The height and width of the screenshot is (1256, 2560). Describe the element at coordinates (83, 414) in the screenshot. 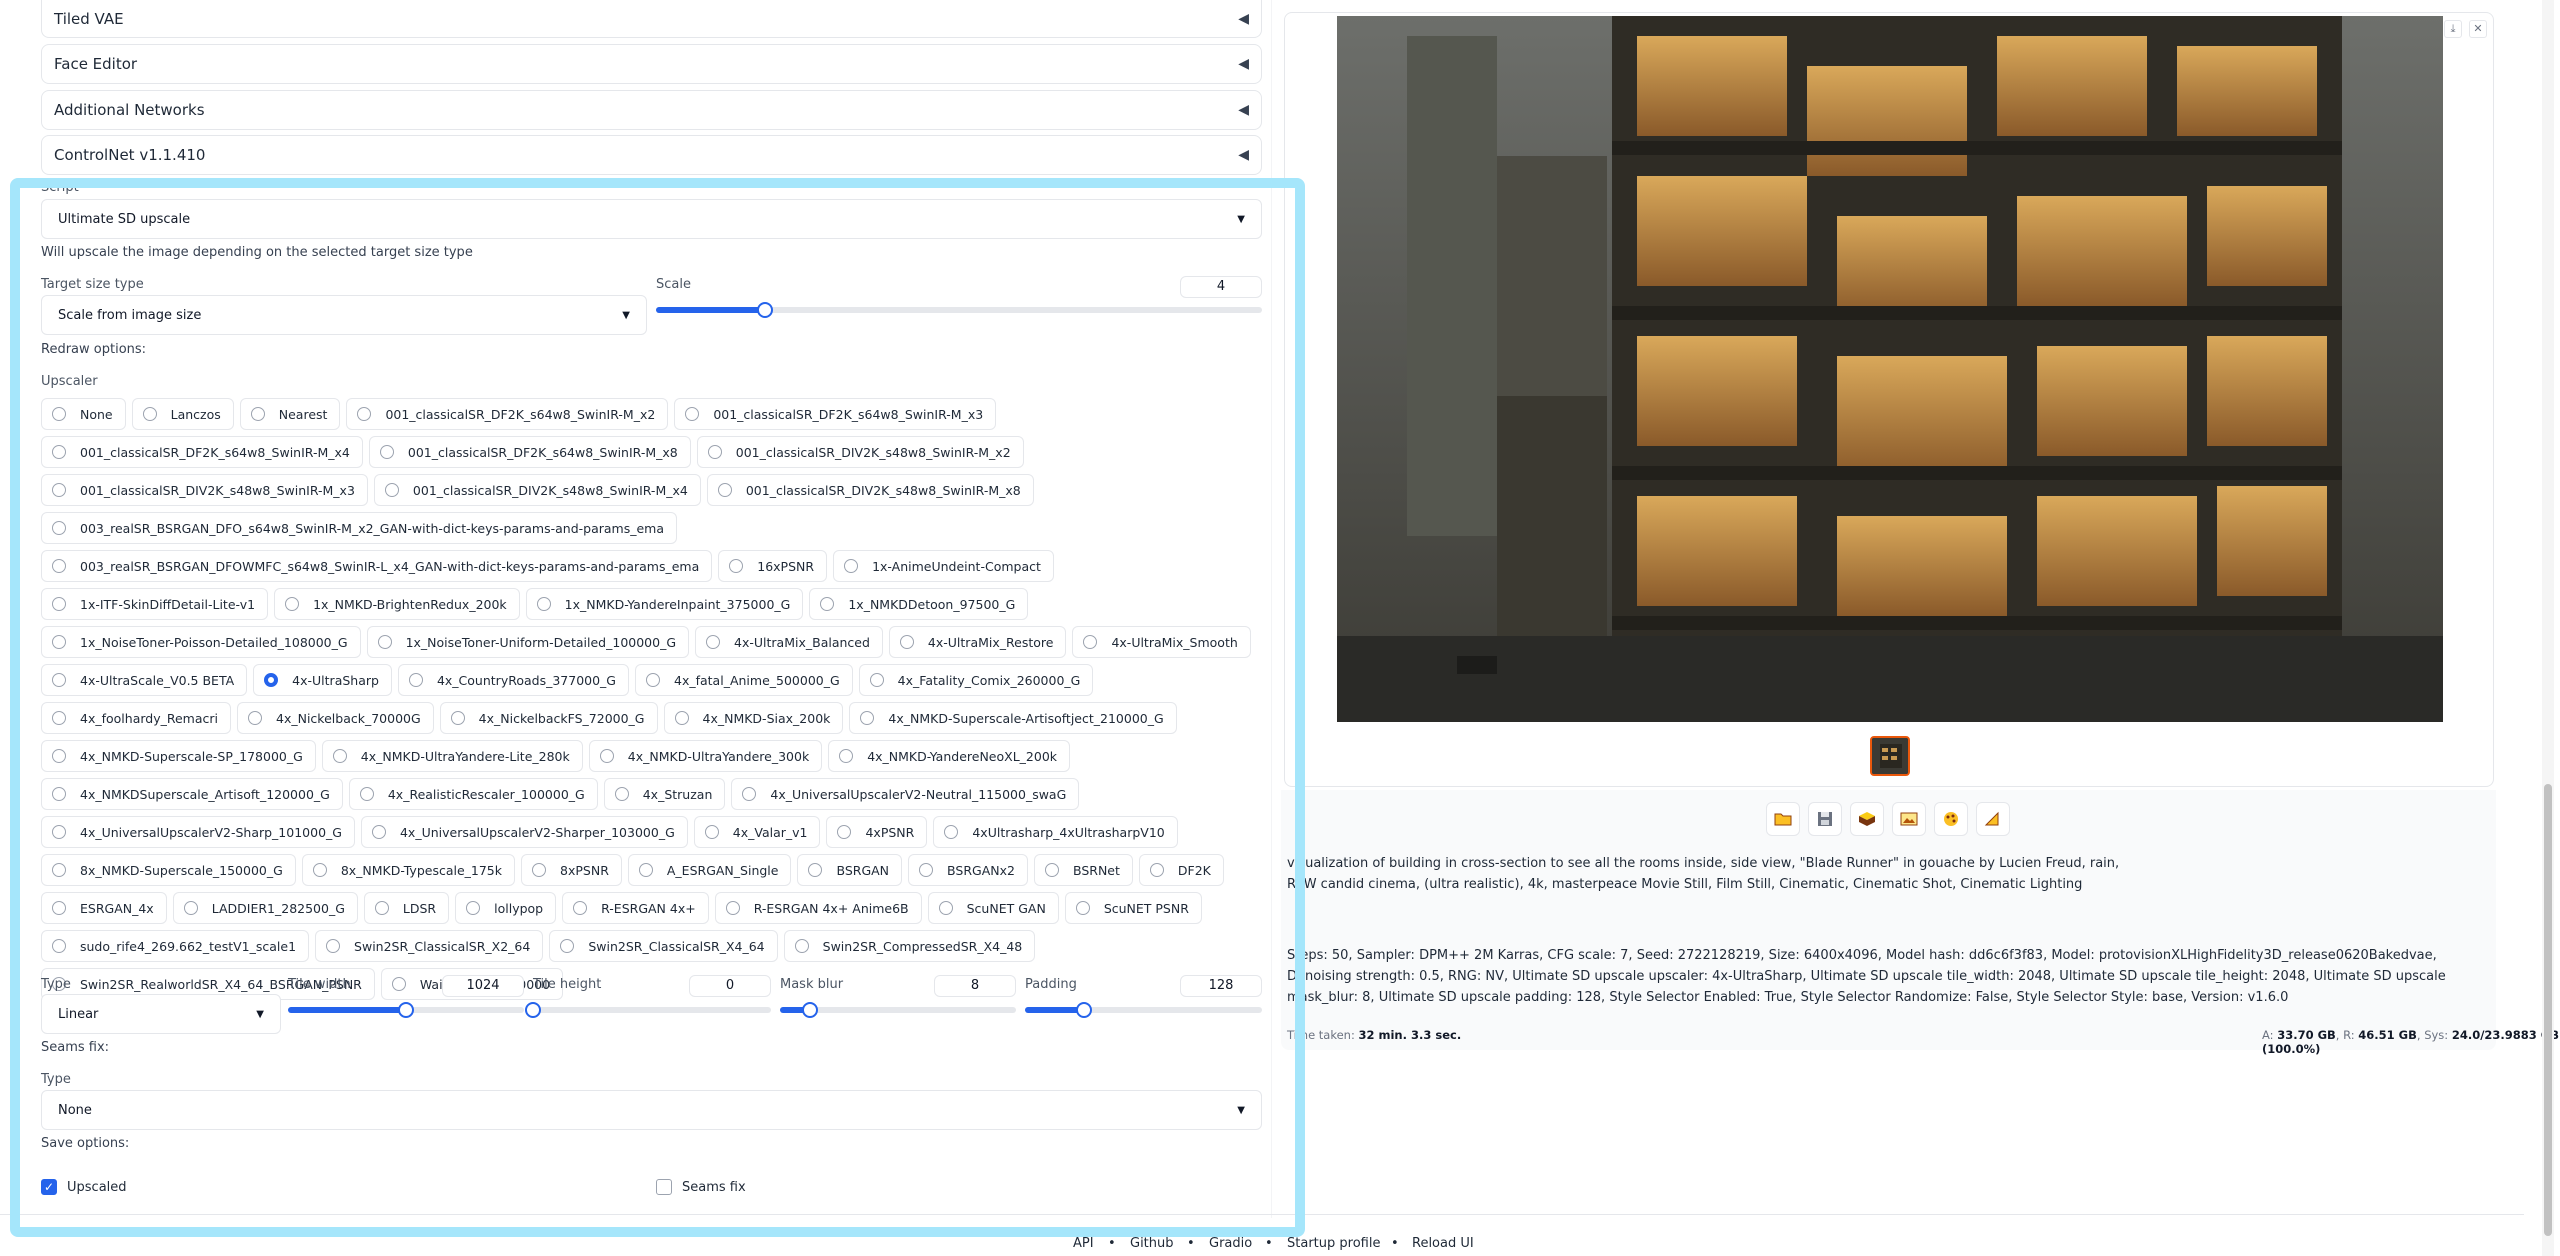

I see `upscaler-option: None` at that location.